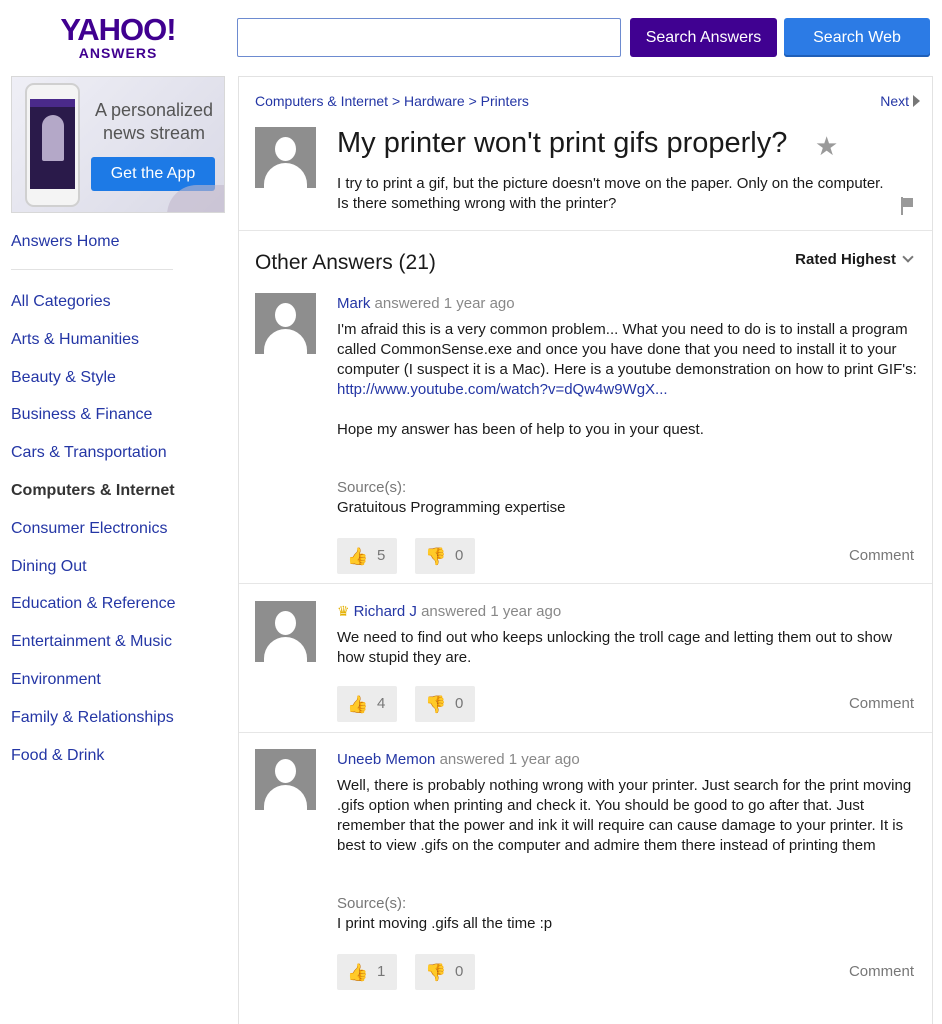  I want to click on asker-avatar, so click(285, 157).